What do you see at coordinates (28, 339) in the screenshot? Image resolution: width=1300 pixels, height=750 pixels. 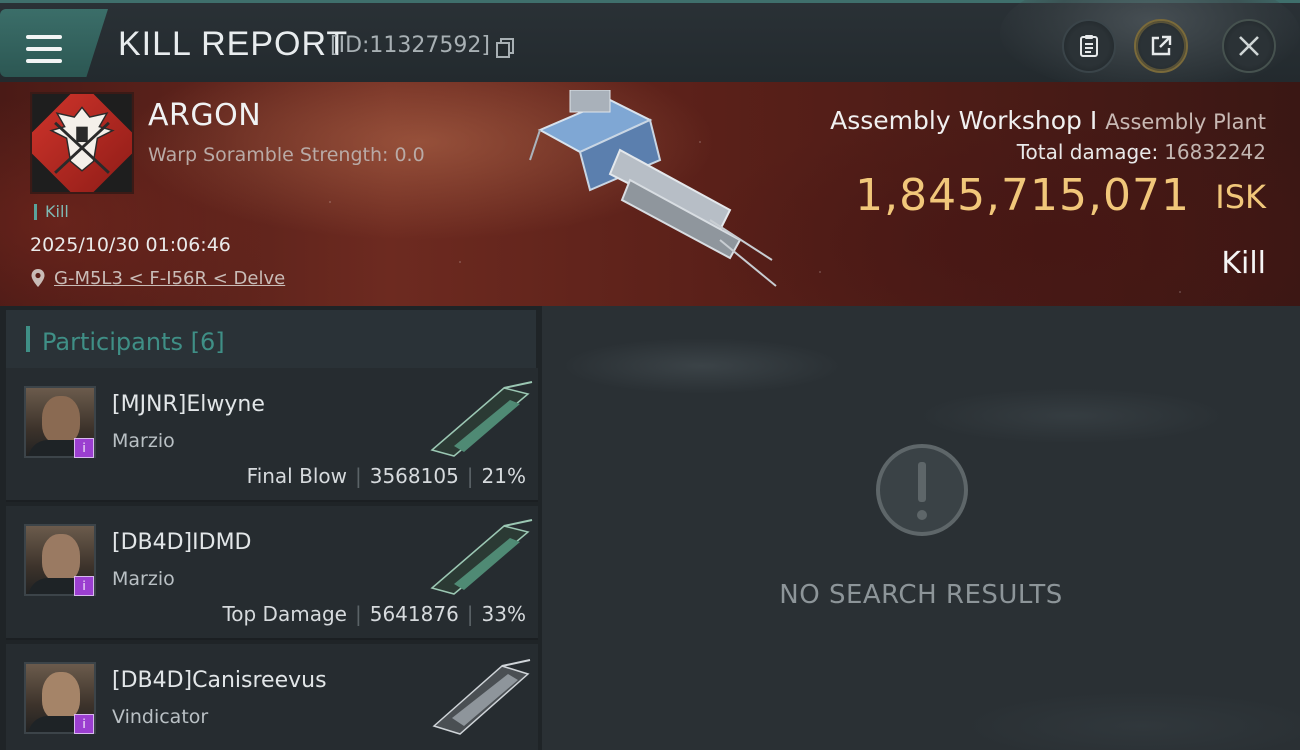 I see `header-accent-bar` at bounding box center [28, 339].